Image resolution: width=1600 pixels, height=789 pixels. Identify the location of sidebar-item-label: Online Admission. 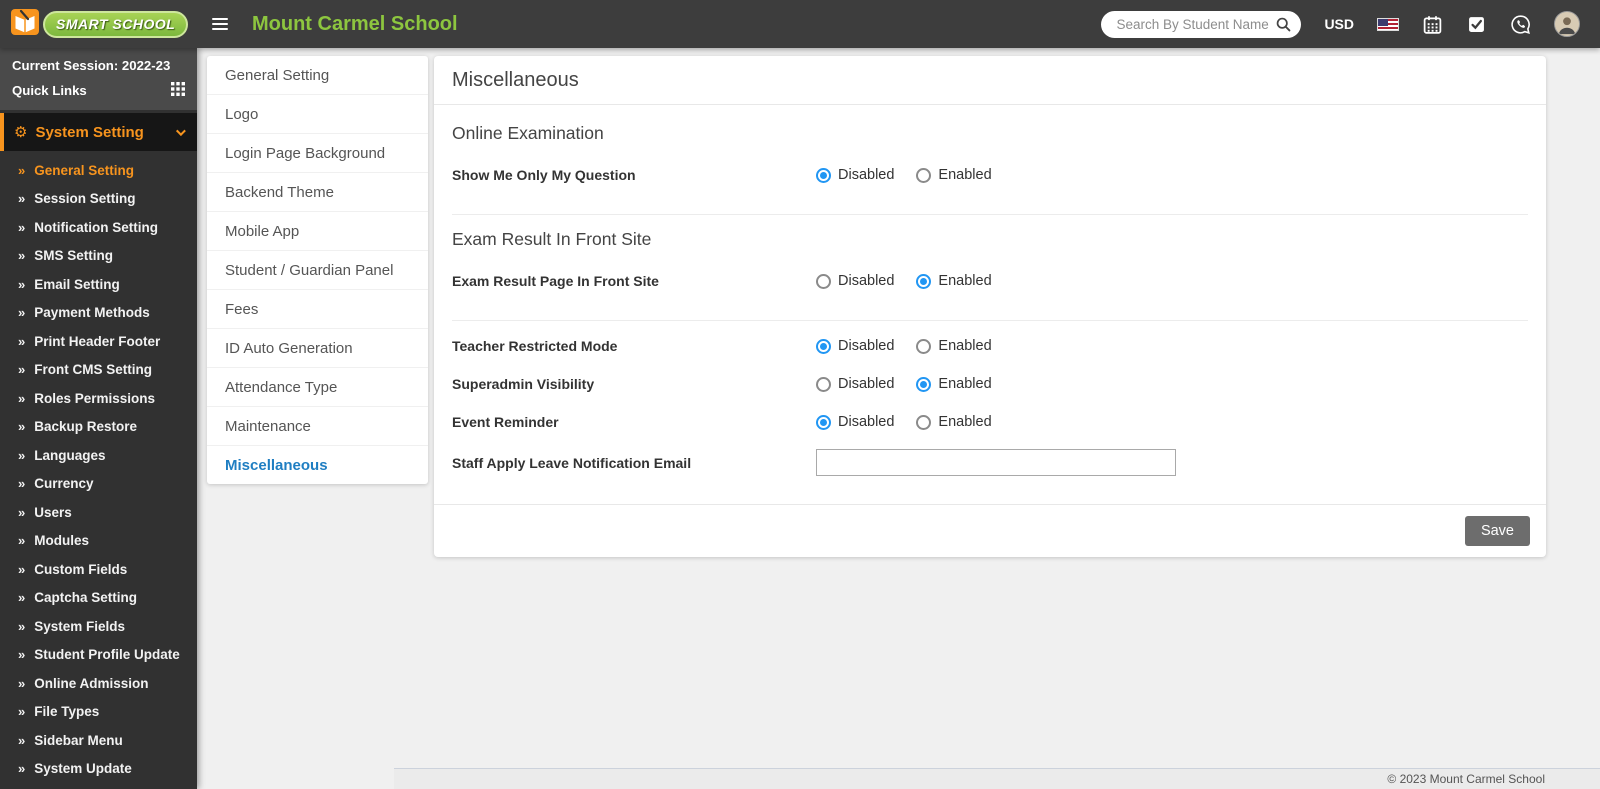
(91, 683).